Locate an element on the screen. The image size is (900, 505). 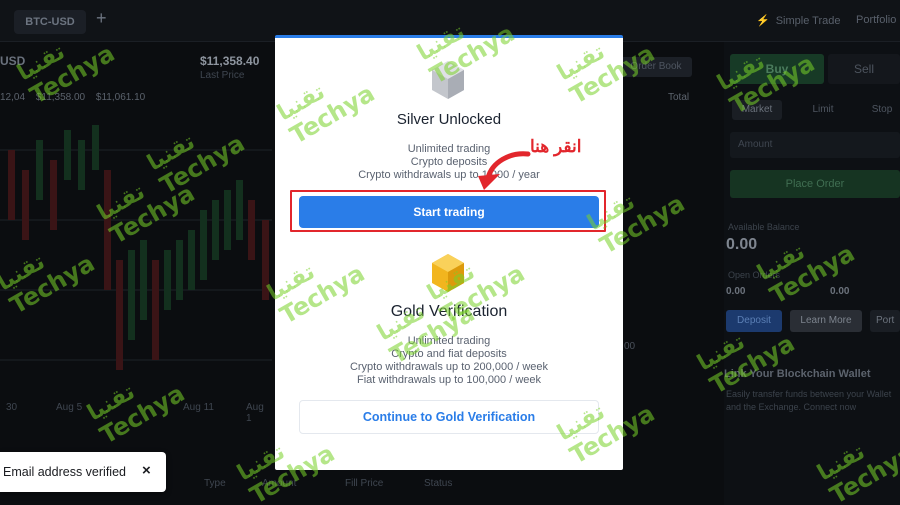
pair-code: USD is located at coordinates (13, 61).